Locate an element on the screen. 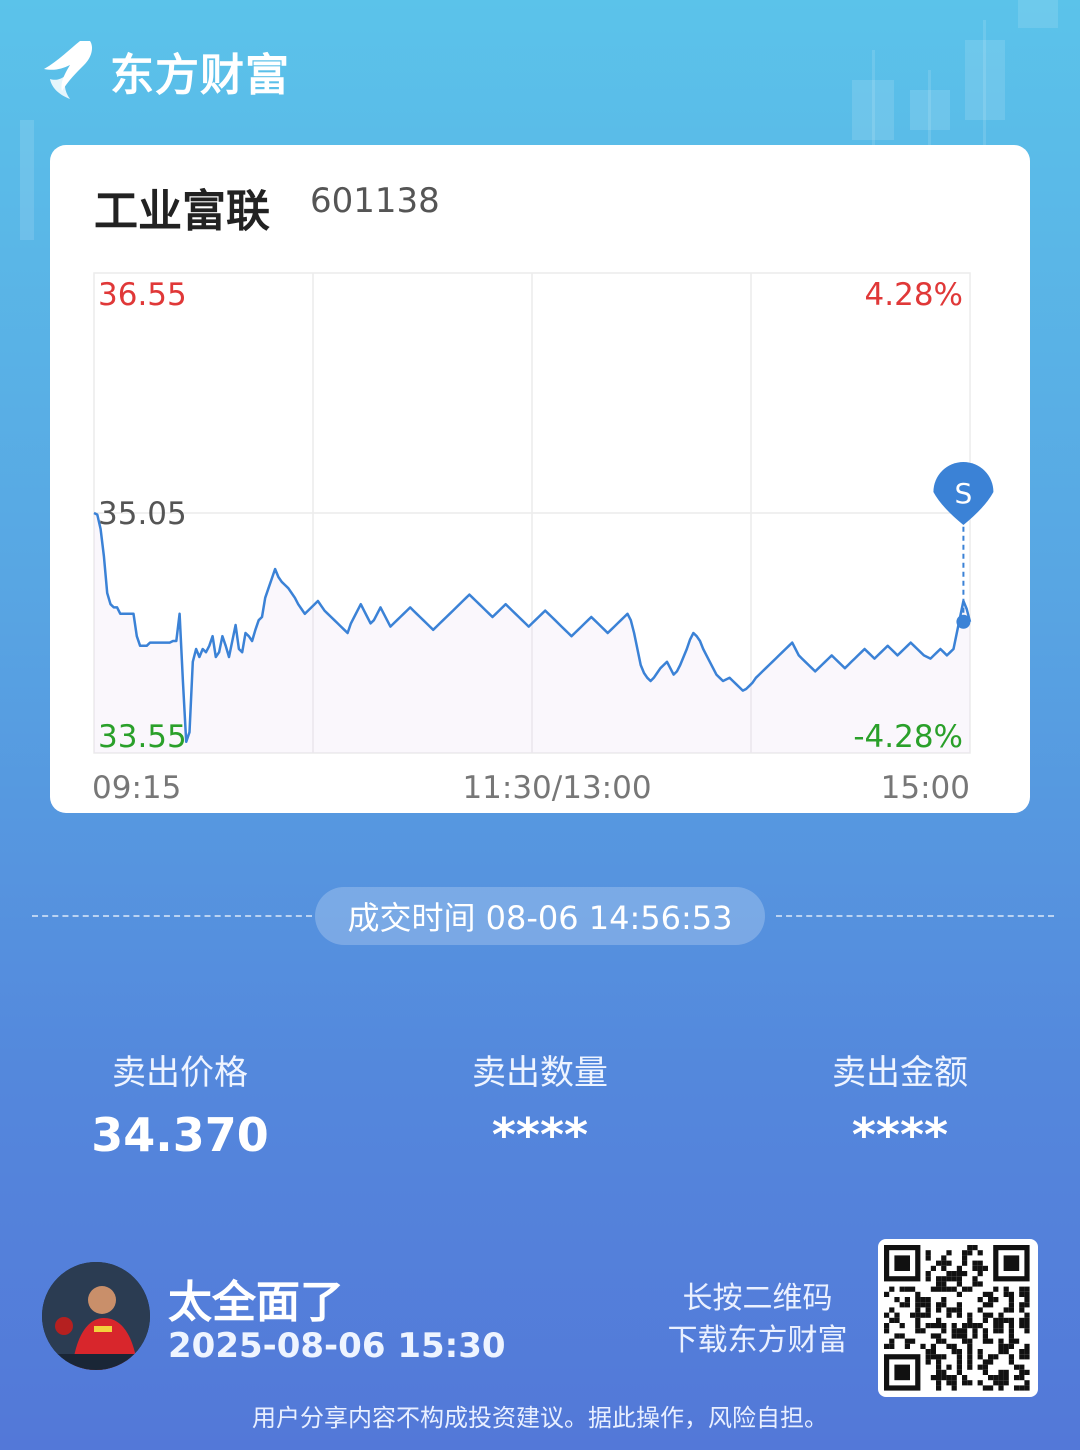 This screenshot has width=1080, height=1450. app-header: 东方财富 is located at coordinates (165, 71).